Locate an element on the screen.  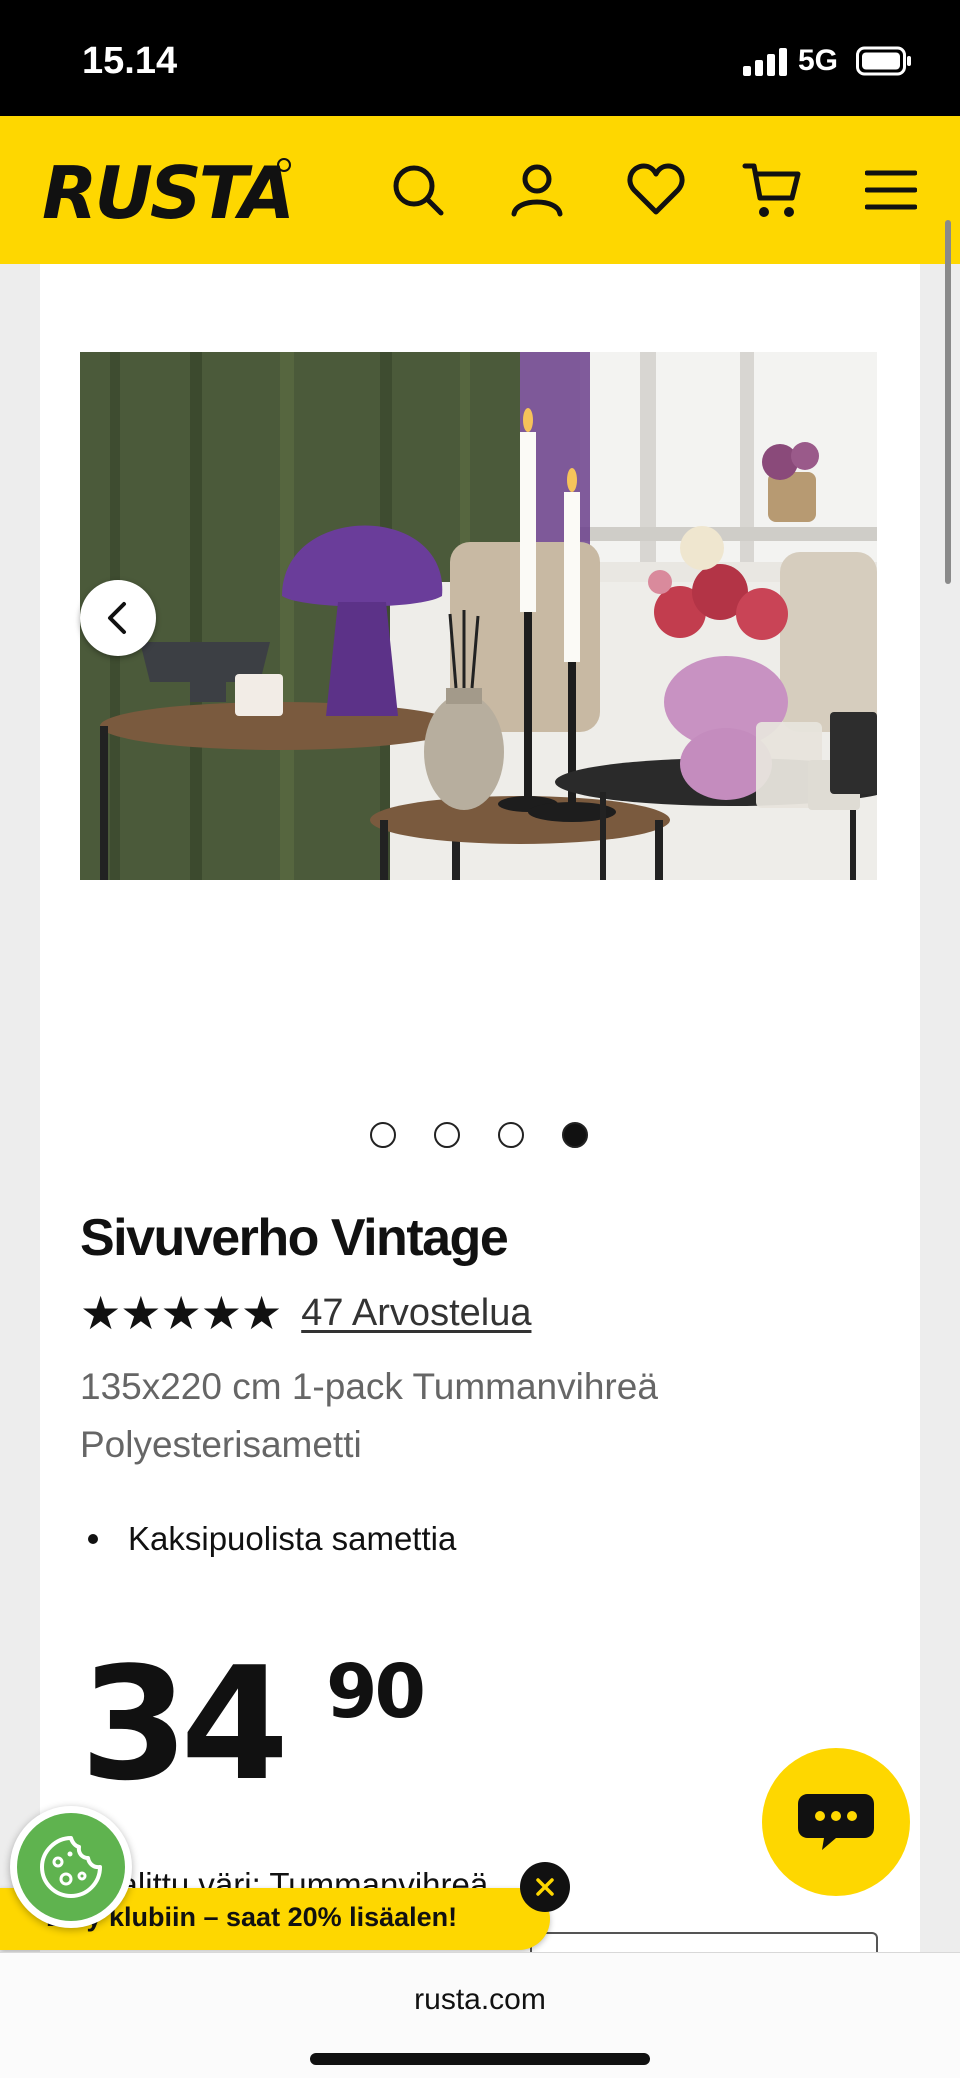
price-cents: 90 is located at coordinates (376, 1692).